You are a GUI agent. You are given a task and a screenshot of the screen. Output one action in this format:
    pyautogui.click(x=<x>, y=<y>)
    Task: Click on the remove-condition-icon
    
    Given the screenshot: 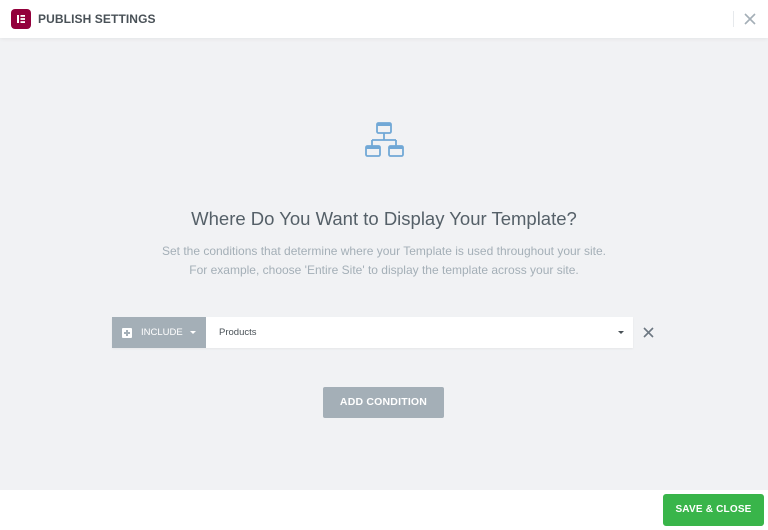 What is the action you would take?
    pyautogui.click(x=648, y=332)
    